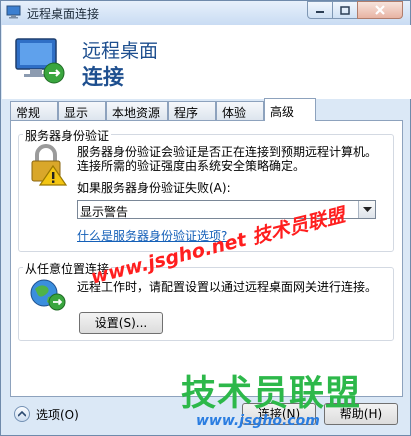 The width and height of the screenshot is (411, 436). I want to click on server-auth-description-line1: 服务器身份验证会验证是否正在连接到预期远程计算机。, so click(227, 152).